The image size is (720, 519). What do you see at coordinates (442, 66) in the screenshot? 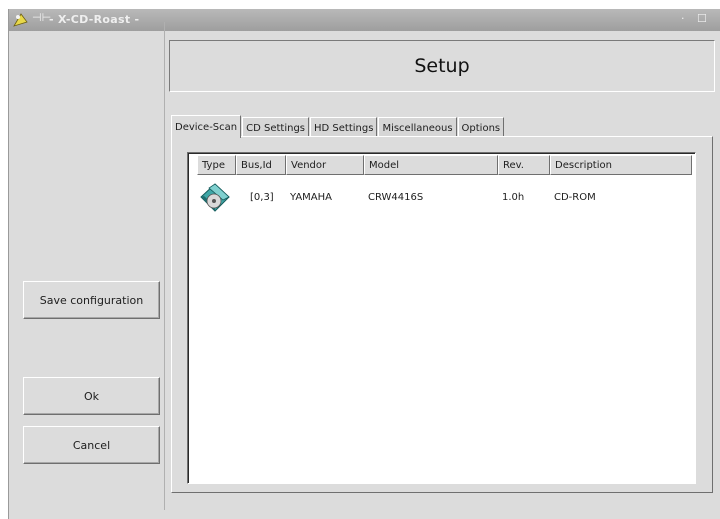
I see `page-title: Setup` at bounding box center [442, 66].